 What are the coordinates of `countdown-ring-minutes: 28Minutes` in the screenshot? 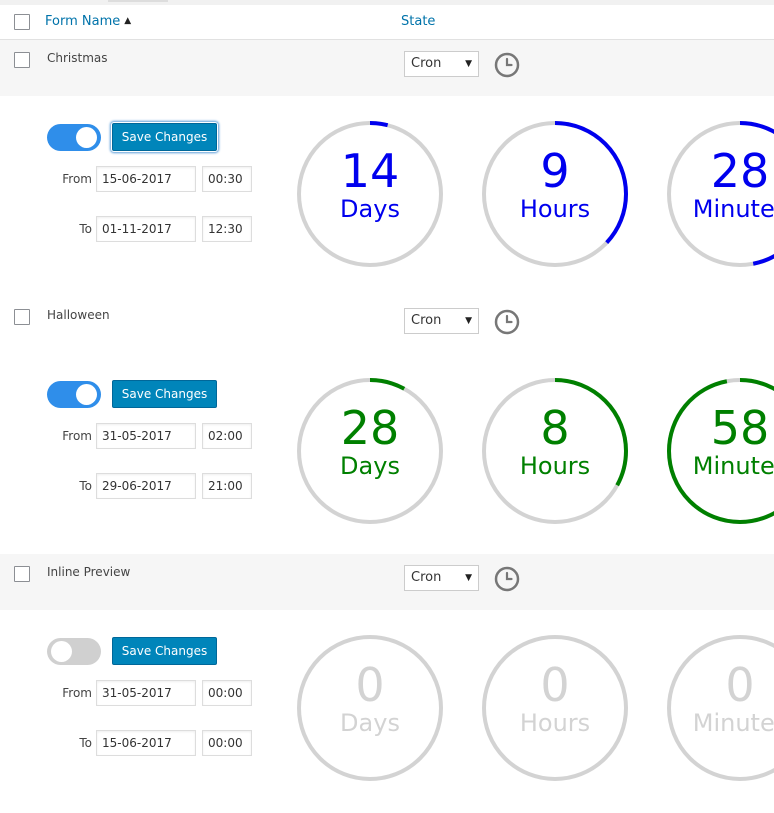 It's located at (719, 194).